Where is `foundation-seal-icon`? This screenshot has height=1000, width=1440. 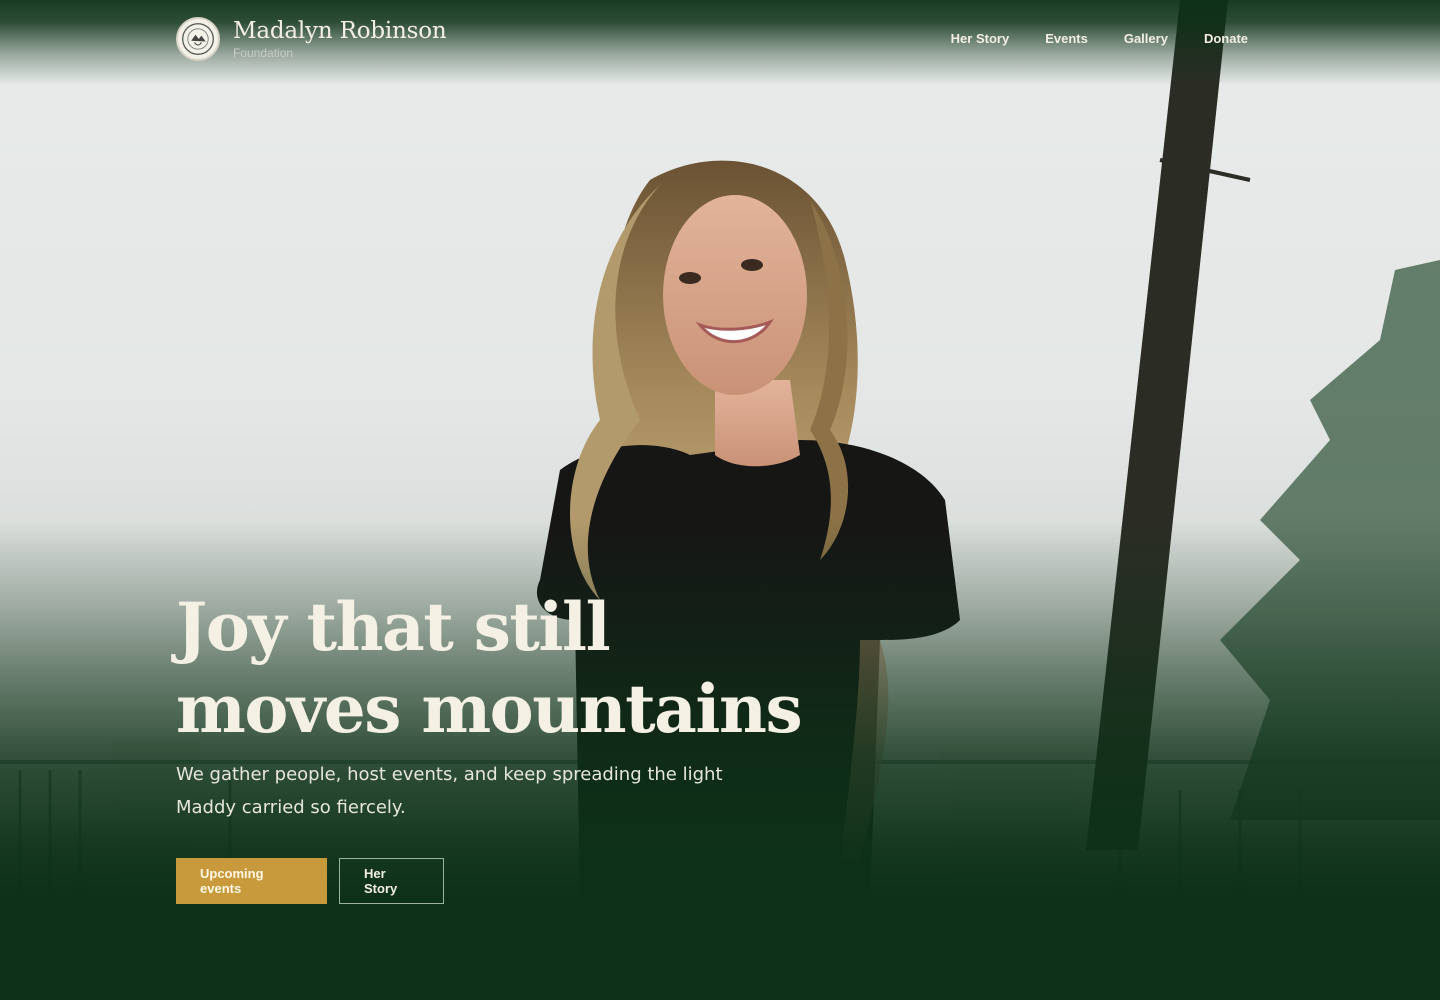
foundation-seal-icon is located at coordinates (198, 39).